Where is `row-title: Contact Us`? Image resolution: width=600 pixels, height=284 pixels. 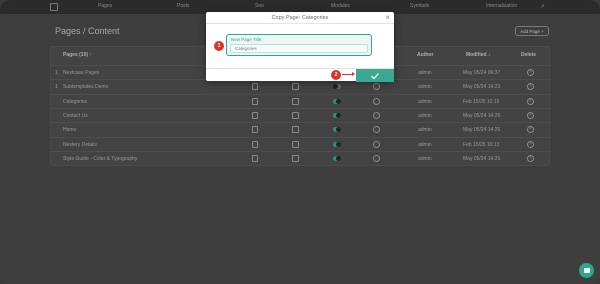
row-title: Contact Us is located at coordinates (75, 116).